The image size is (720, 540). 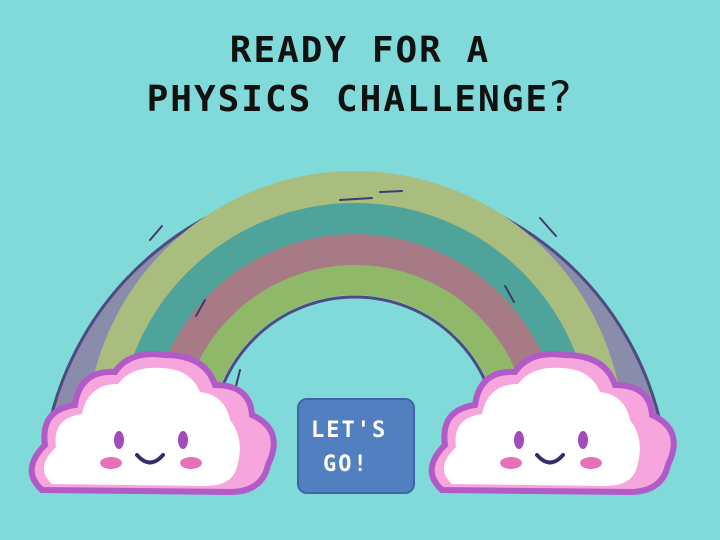 I want to click on title-line-2: PHYSICS CHALLENGE?, so click(x=360, y=98).